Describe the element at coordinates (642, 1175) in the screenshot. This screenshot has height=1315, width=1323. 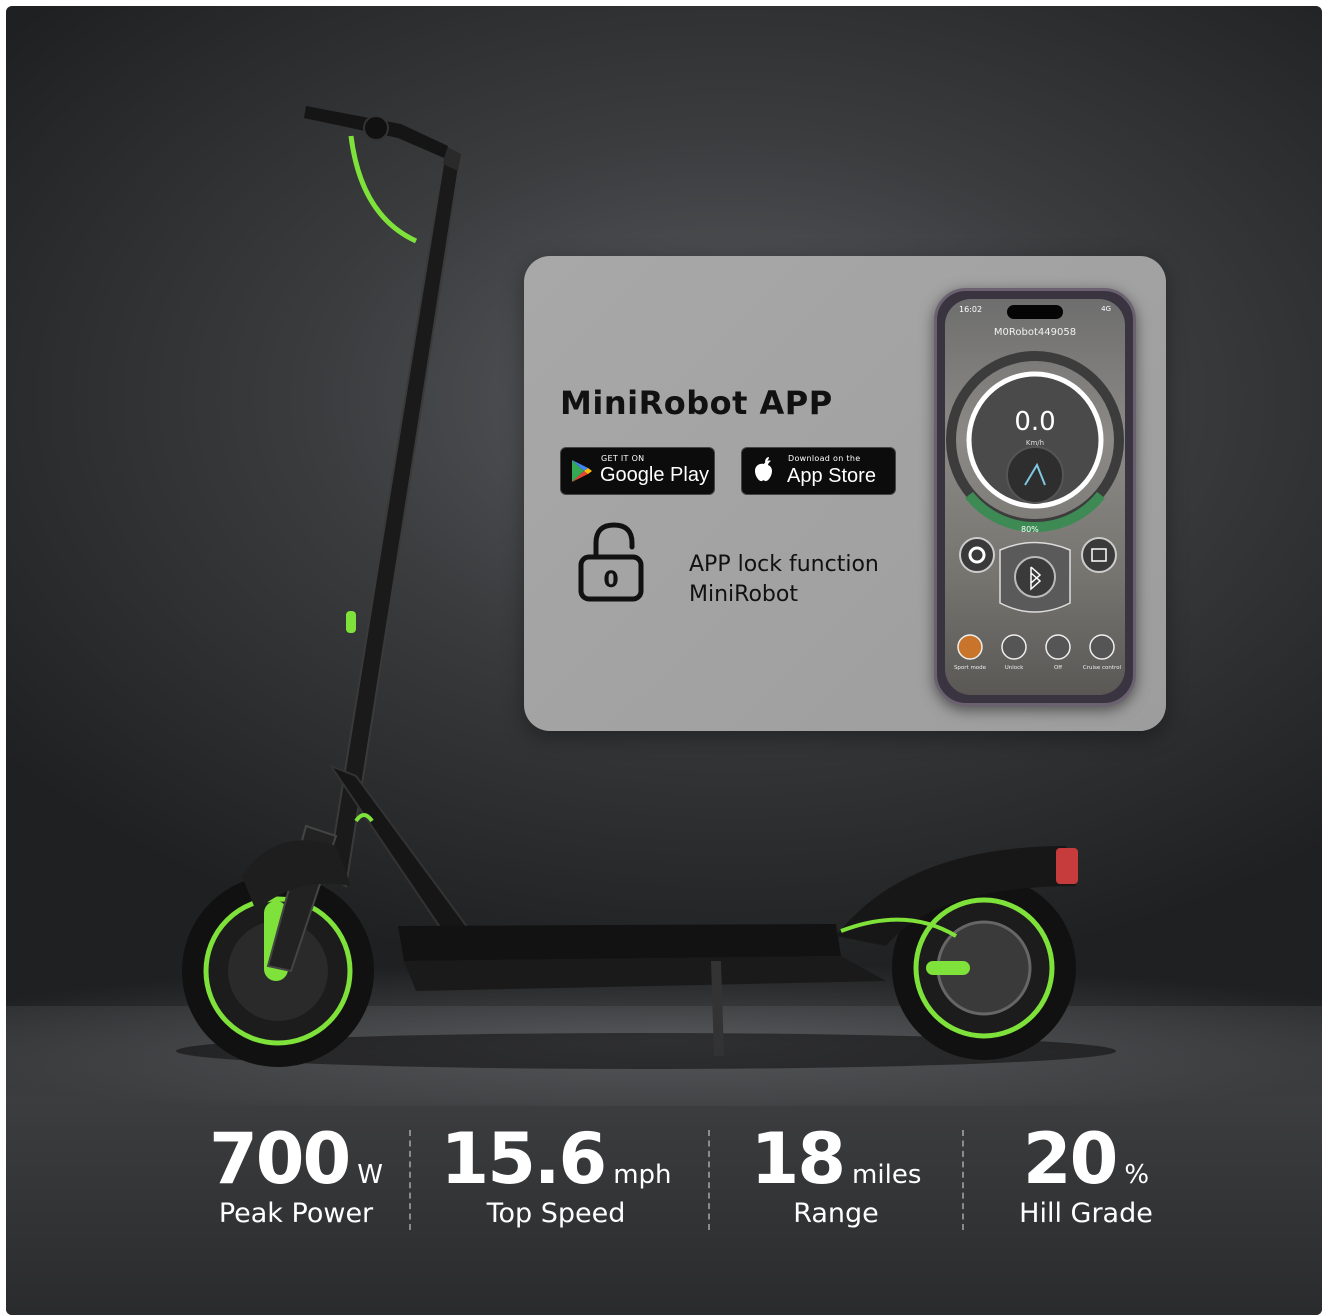
I see `stat-unit: mph` at that location.